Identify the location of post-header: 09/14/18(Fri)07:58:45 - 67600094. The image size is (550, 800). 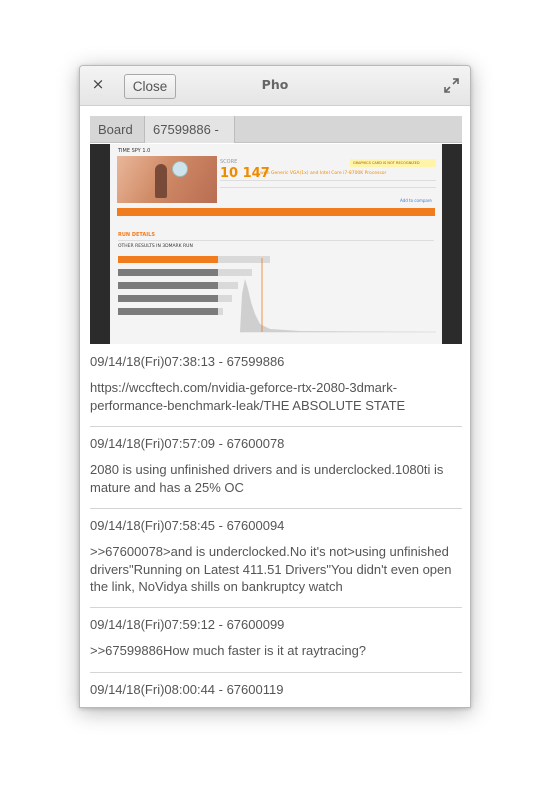
(187, 525).